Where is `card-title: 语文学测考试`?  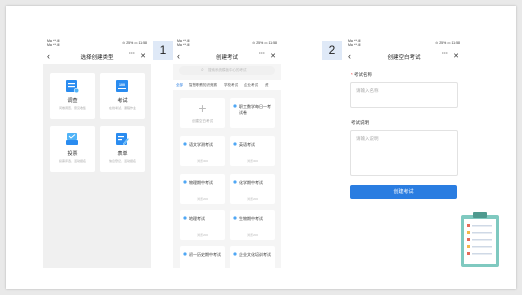 card-title: 语文学测考试 is located at coordinates (201, 144).